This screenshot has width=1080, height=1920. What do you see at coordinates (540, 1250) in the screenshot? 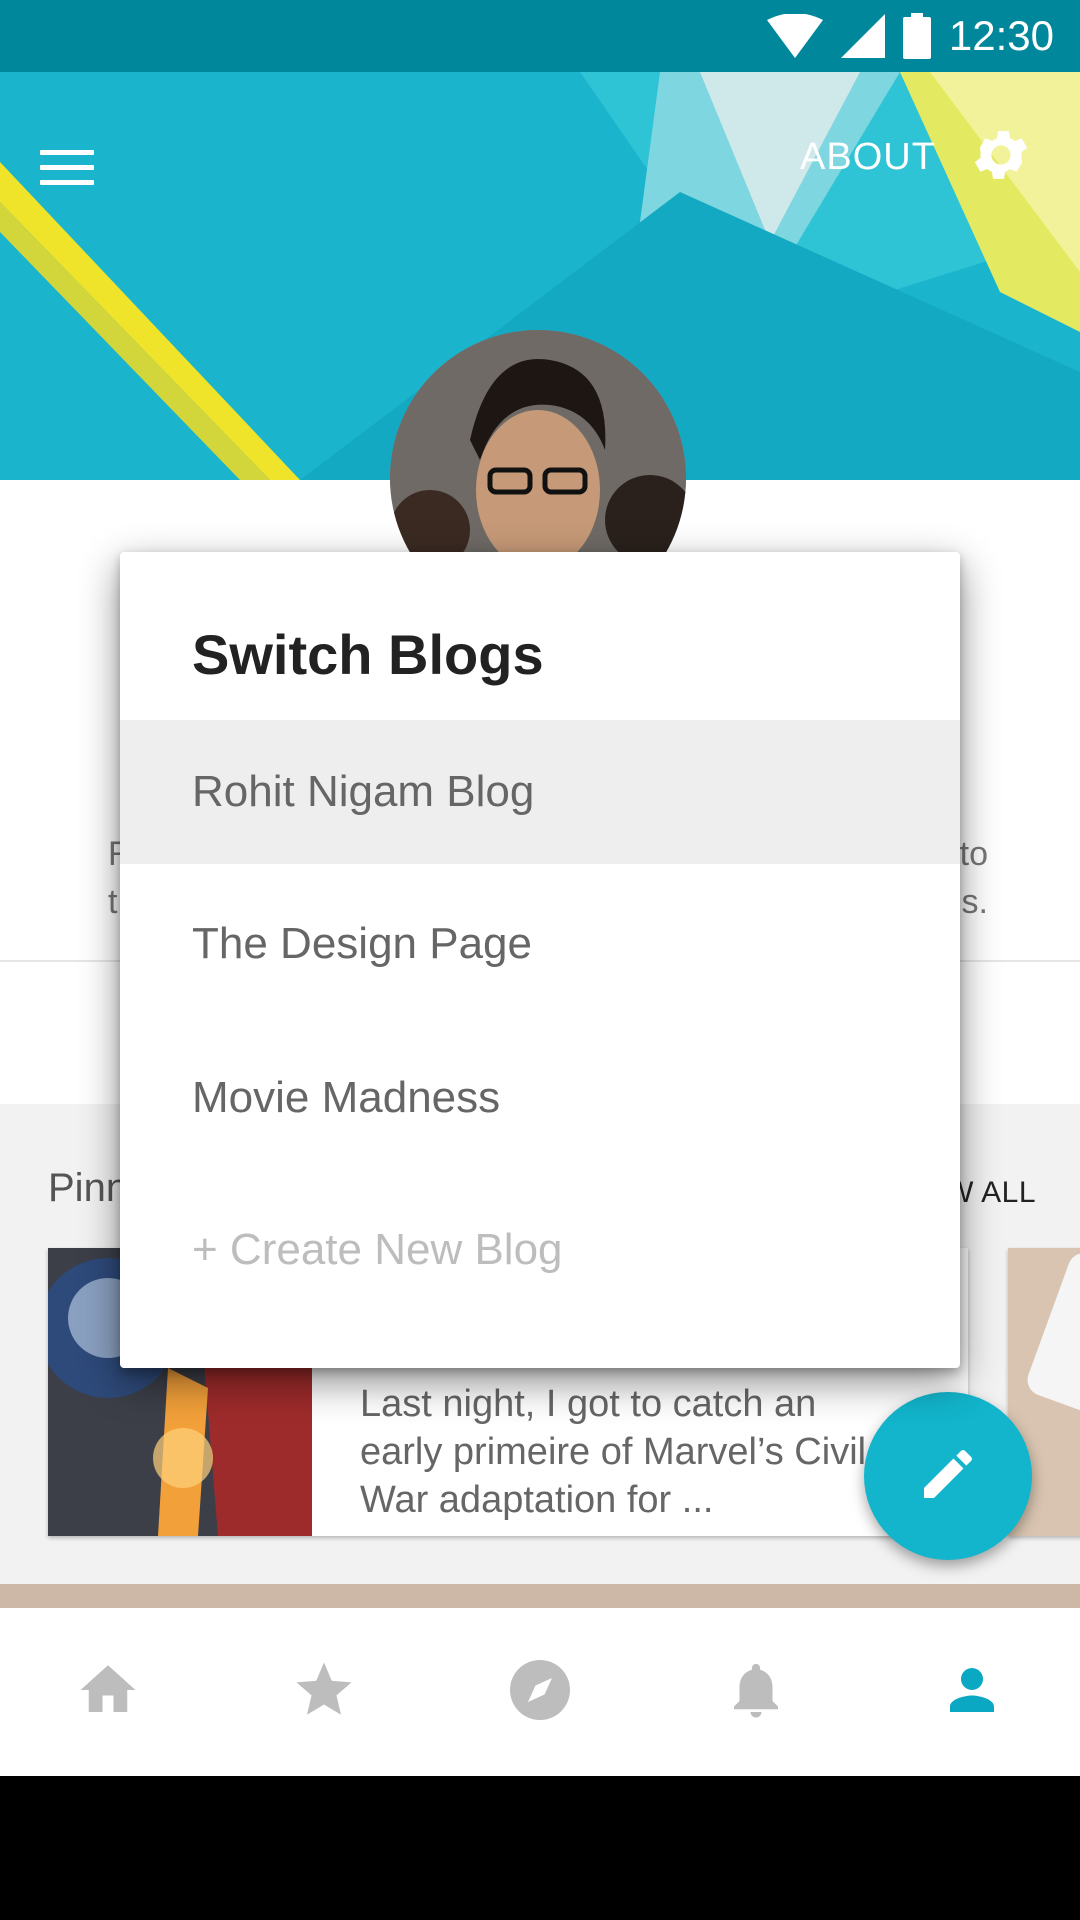
I see `create-new-blog-button: + Create New Blog` at bounding box center [540, 1250].